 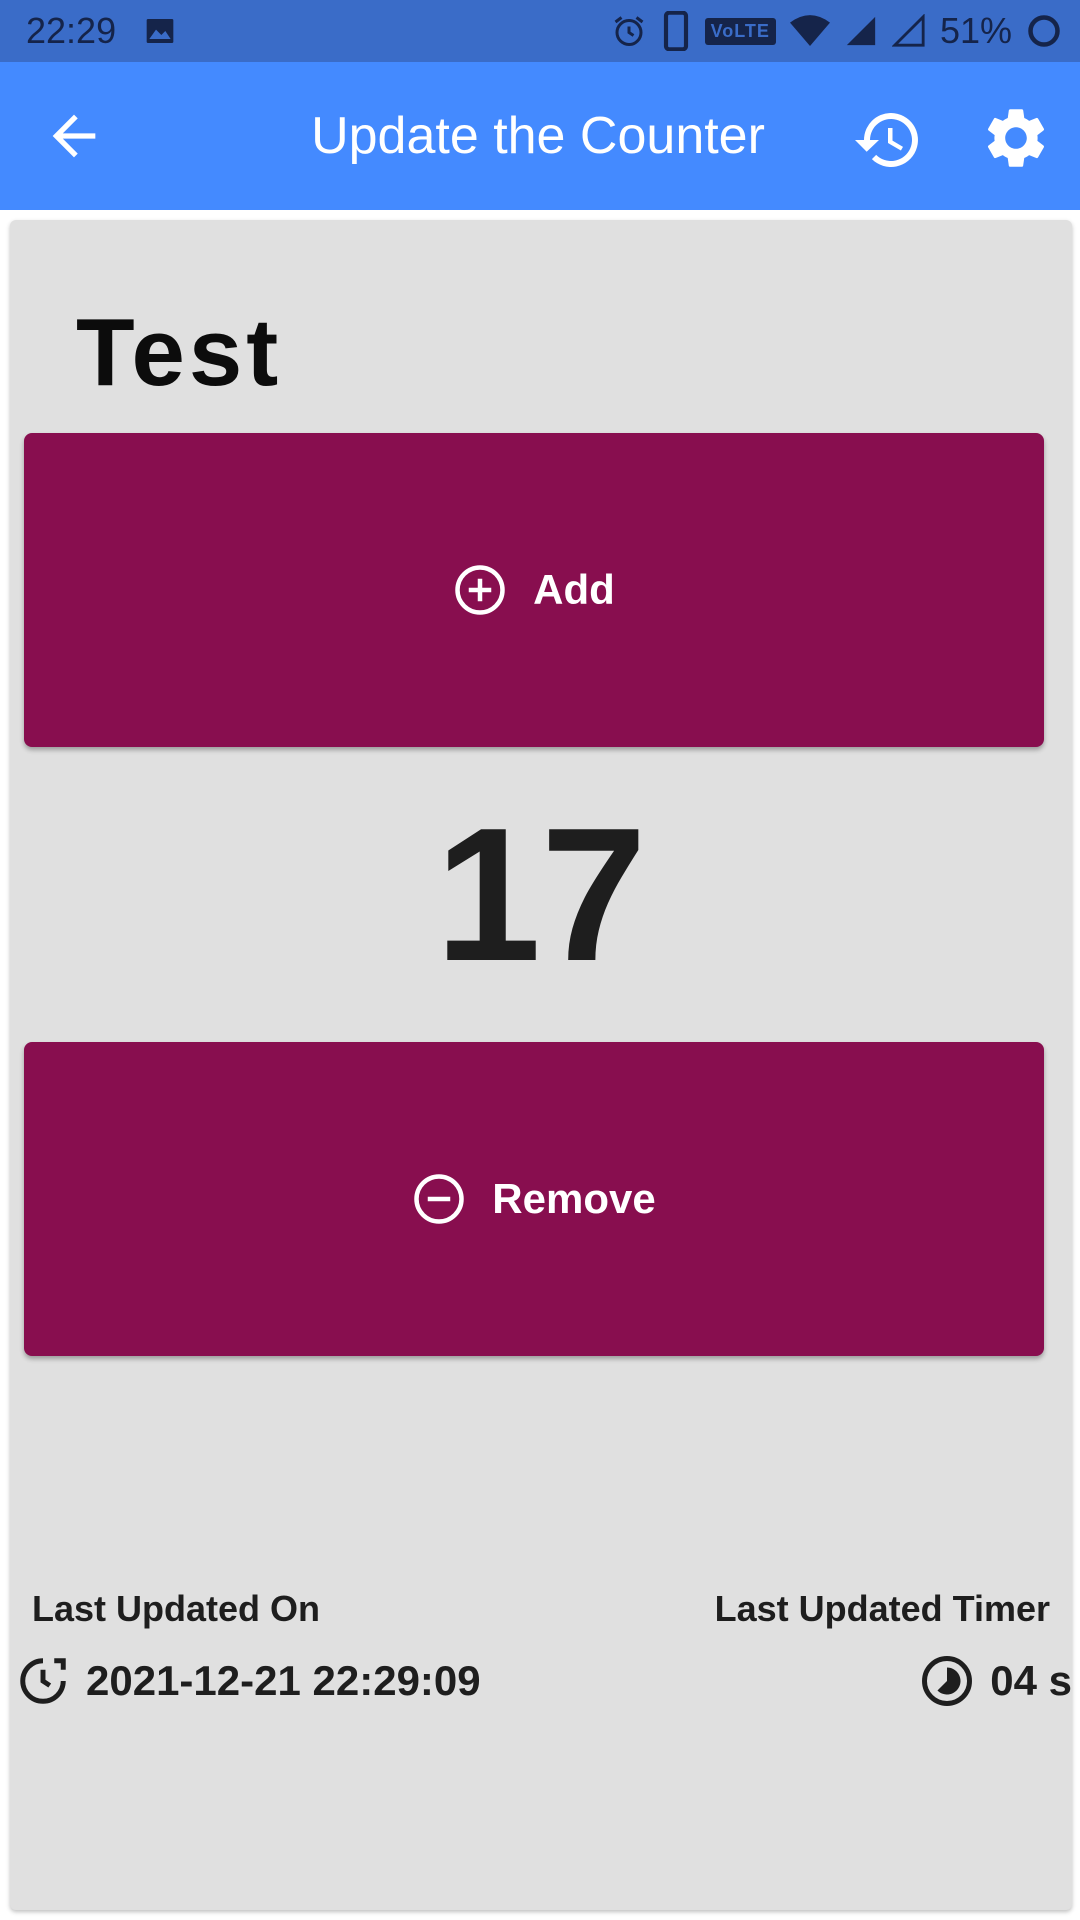 I want to click on remove-button-label: Remove, so click(x=574, y=1198).